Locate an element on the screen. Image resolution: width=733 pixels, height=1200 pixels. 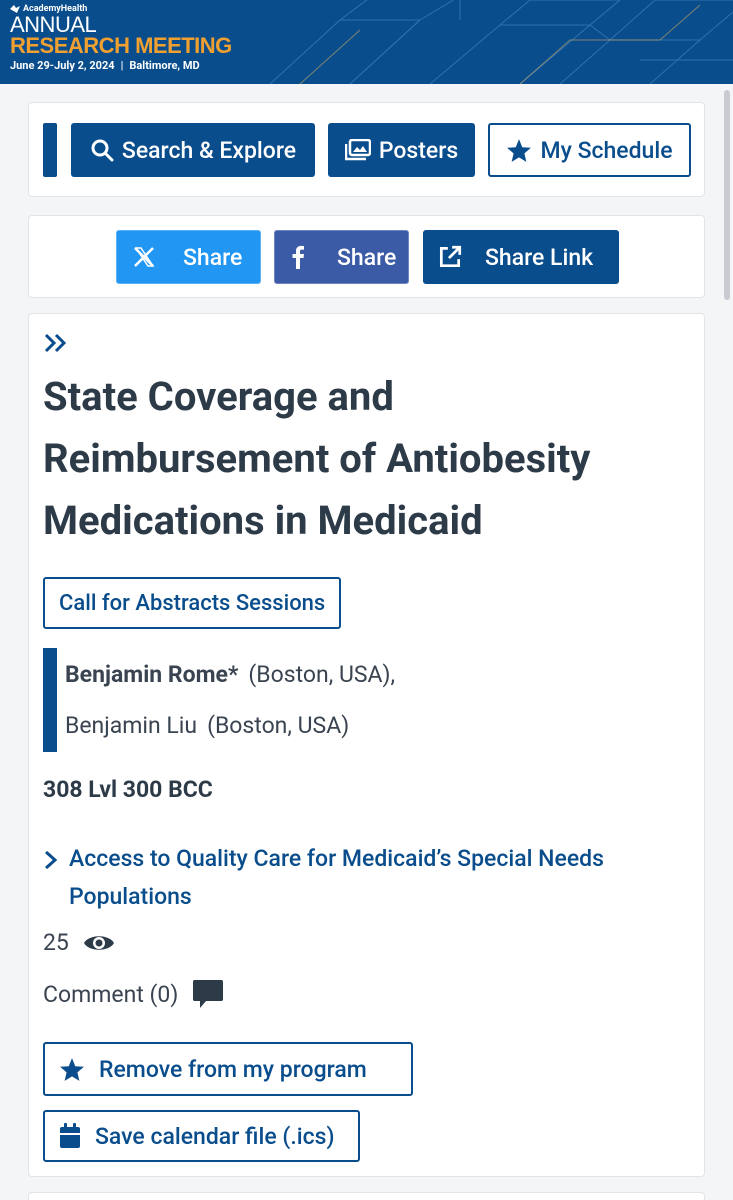
comments-label: Comment (0) is located at coordinates (111, 994).